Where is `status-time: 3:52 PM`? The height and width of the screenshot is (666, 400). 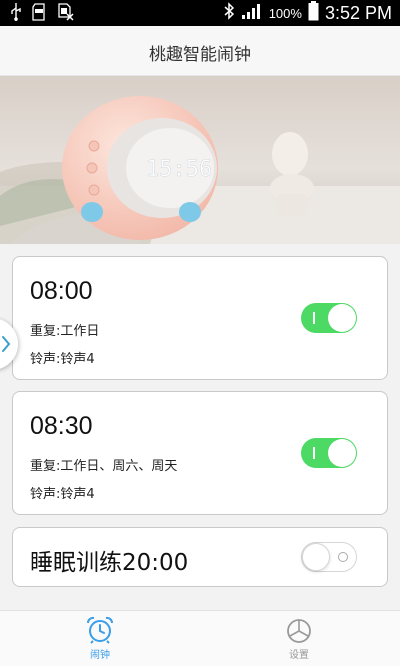
status-time: 3:52 PM is located at coordinates (358, 12).